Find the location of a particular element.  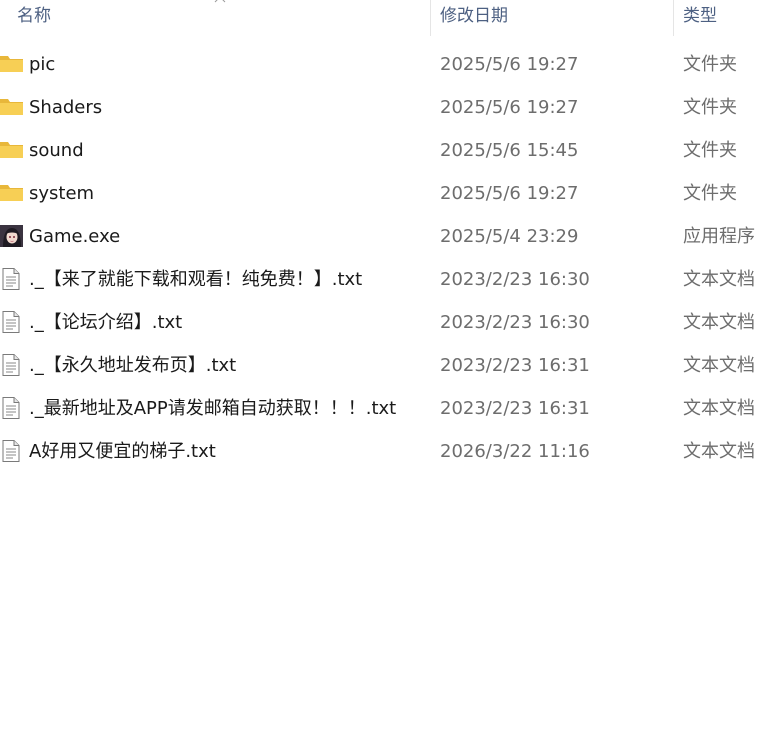

file-name: Game.exe is located at coordinates (75, 236).